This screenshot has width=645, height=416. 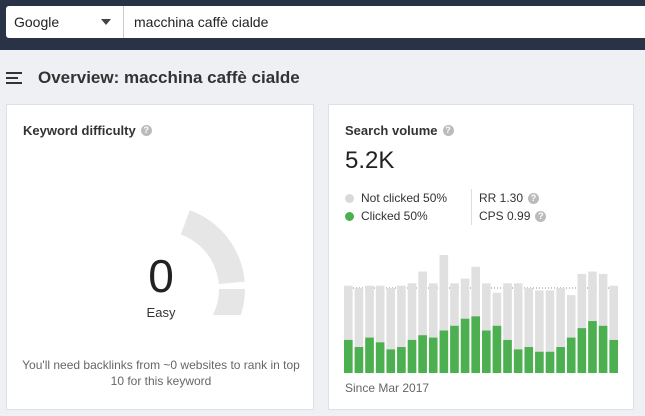 I want to click on click-legend: Not clicked 50% Clicked 50%, so click(x=396, y=207).